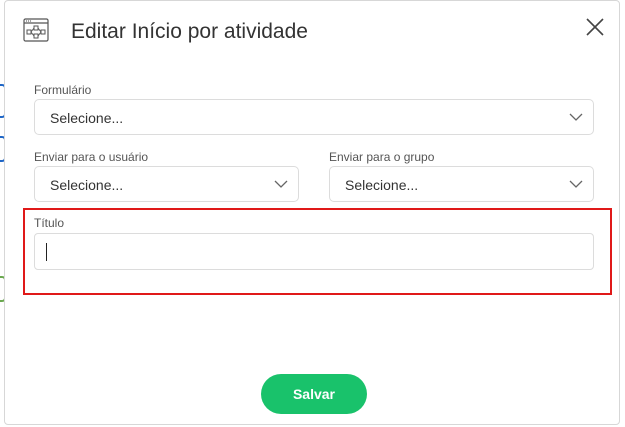 This screenshot has height=427, width=625. Describe the element at coordinates (314, 394) in the screenshot. I see `save-button: Salvar` at that location.